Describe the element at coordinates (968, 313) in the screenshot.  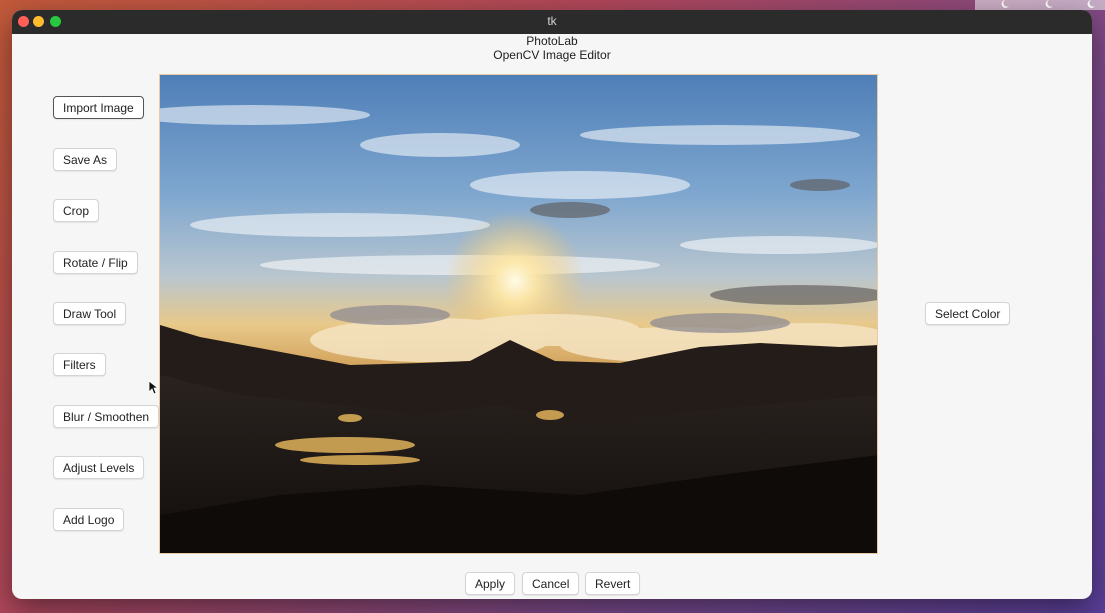
I see `select-color-button: Select Color` at that location.